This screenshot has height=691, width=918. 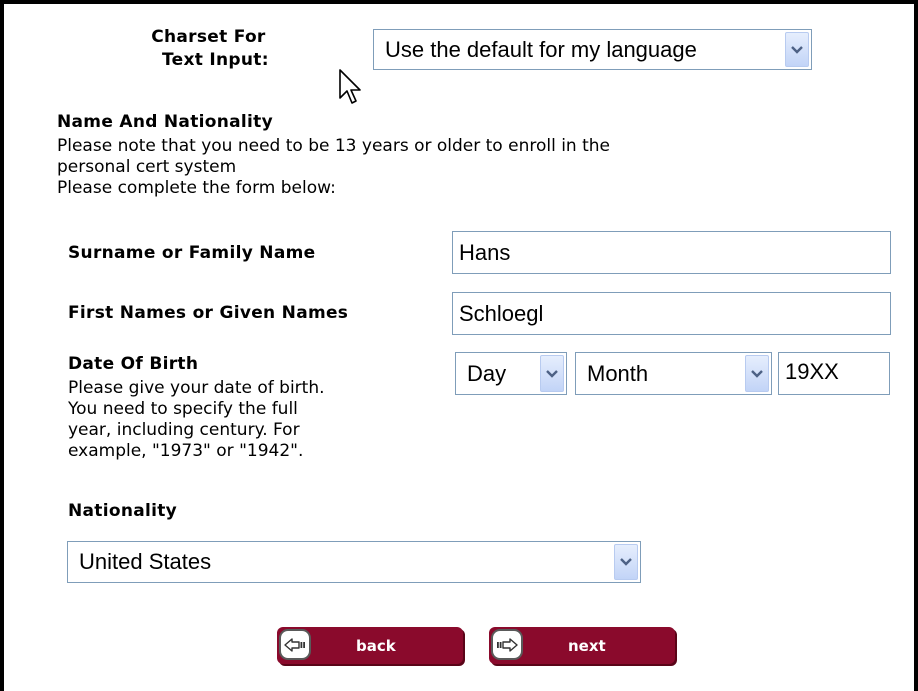 What do you see at coordinates (165, 122) in the screenshot?
I see `section-title: Name And Nationality` at bounding box center [165, 122].